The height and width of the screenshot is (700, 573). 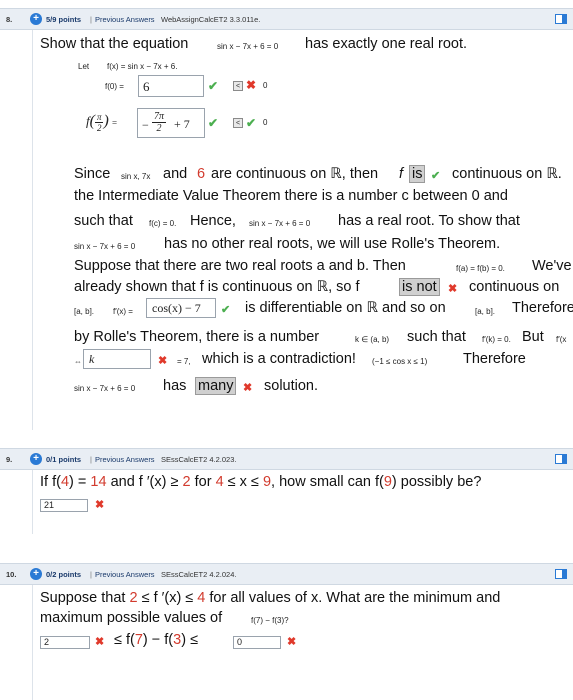 What do you see at coordinates (92, 174) in the screenshot?
I see `line1-since: Since` at bounding box center [92, 174].